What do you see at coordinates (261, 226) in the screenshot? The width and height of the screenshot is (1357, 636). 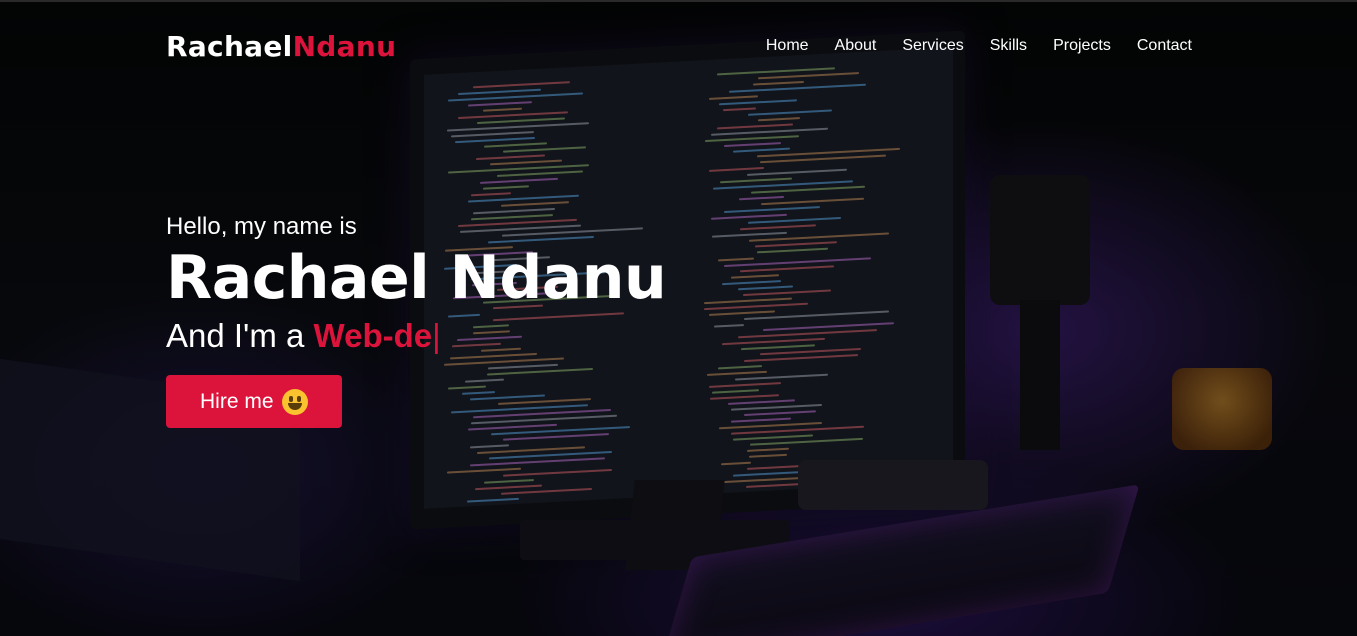 I see `hero-greeting: Hello, my name is` at bounding box center [261, 226].